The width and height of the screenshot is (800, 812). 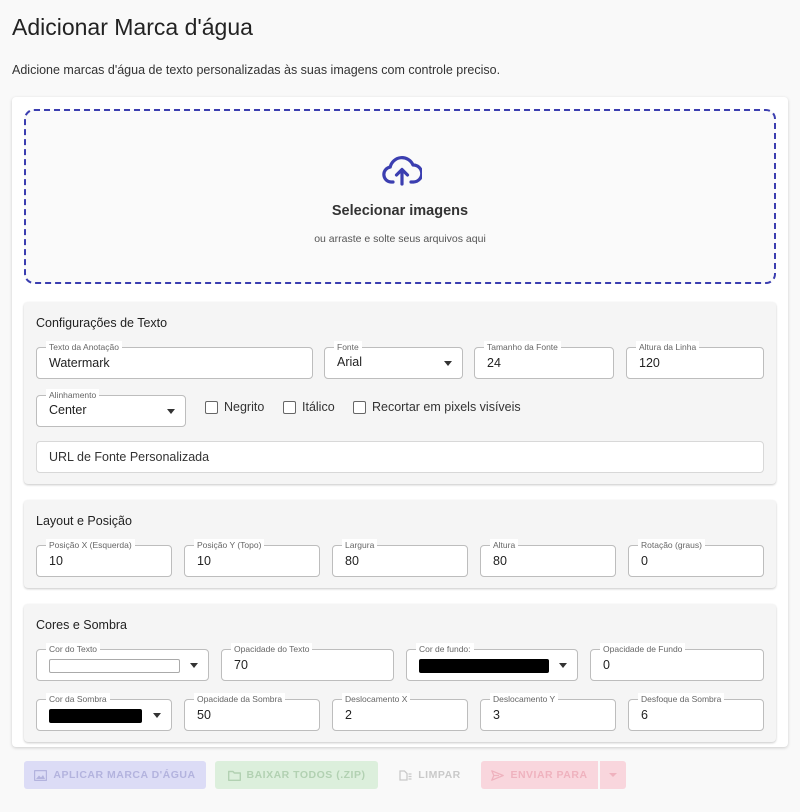 What do you see at coordinates (348, 715) in the screenshot?
I see `offset-x-value: 2` at bounding box center [348, 715].